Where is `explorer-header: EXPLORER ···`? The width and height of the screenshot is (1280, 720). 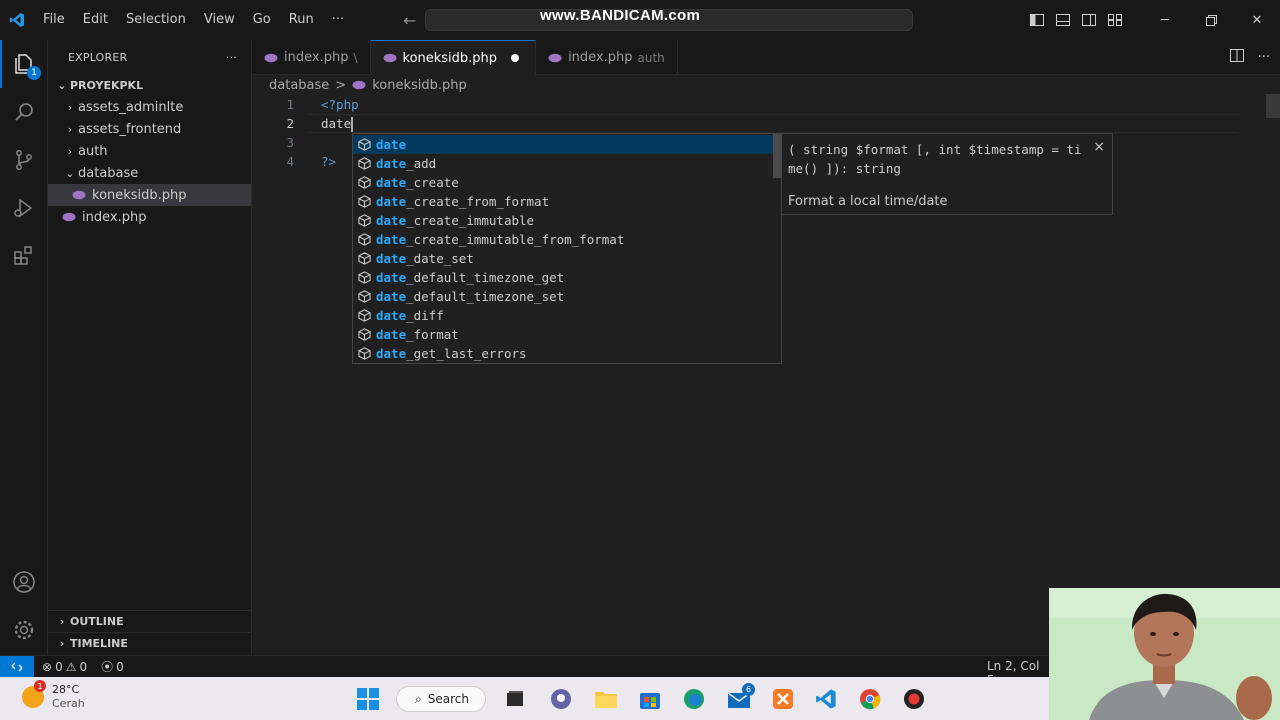 explorer-header: EXPLORER ··· is located at coordinates (149, 57).